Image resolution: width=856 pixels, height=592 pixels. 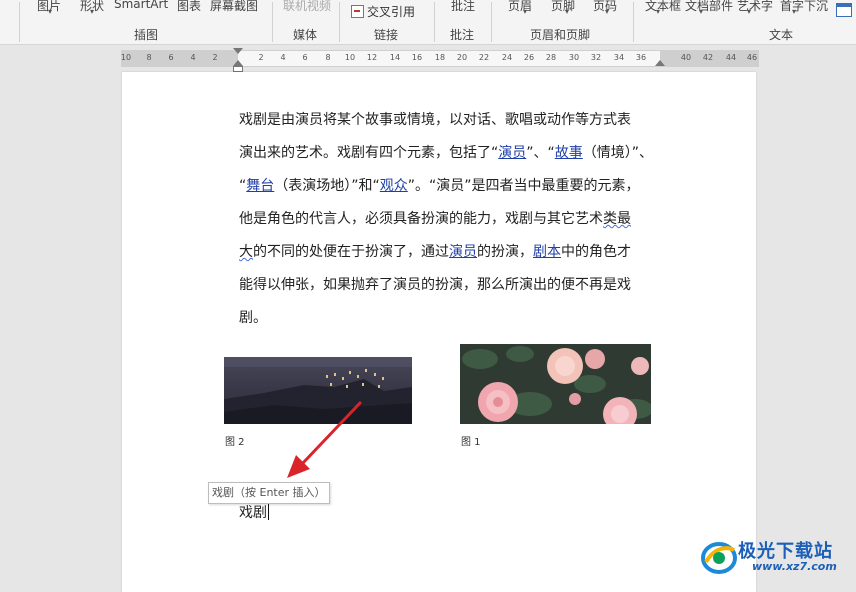 I want to click on paragraph-line: 他是角色的代言人，必须具备扮演的能力，戏剧与其它艺术类最, so click(x=454, y=219).